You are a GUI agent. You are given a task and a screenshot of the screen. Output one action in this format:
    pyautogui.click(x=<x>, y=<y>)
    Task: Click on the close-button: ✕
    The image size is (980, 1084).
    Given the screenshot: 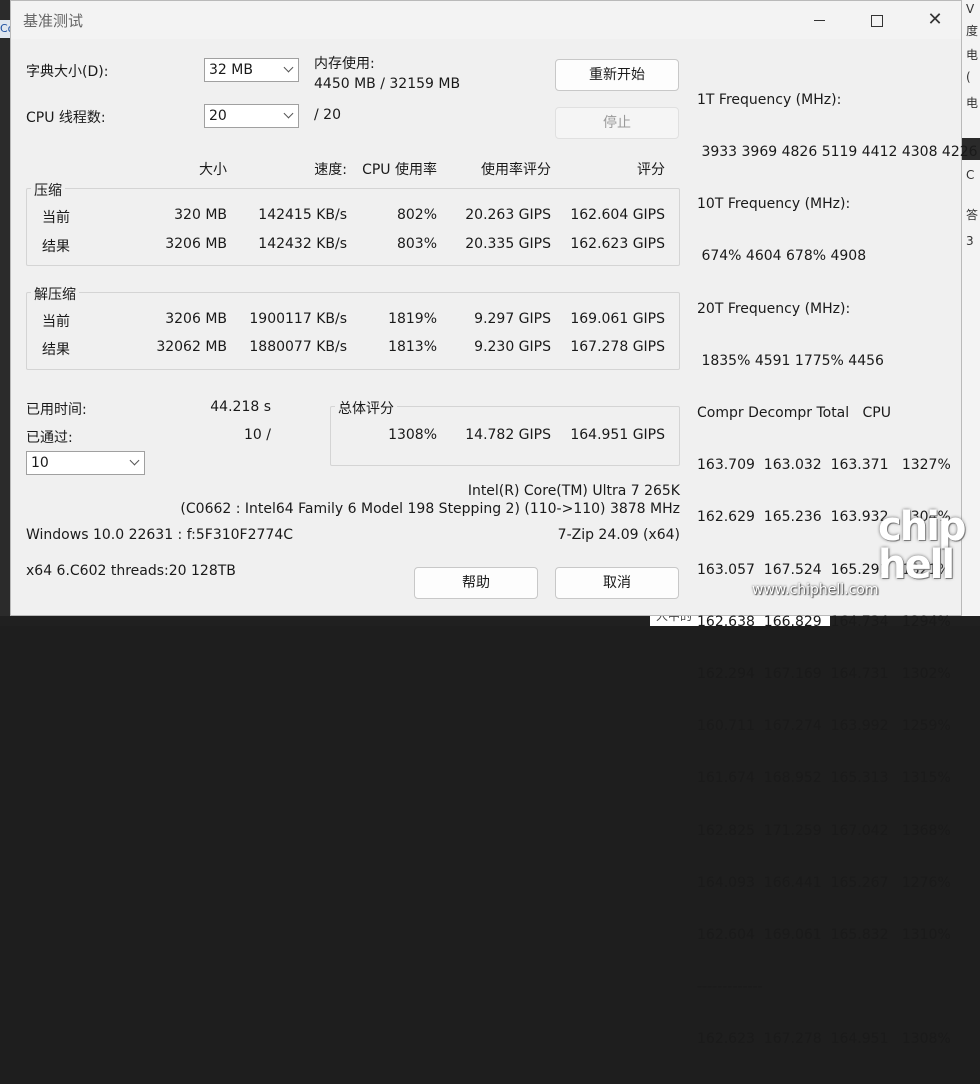 What is the action you would take?
    pyautogui.click(x=935, y=20)
    